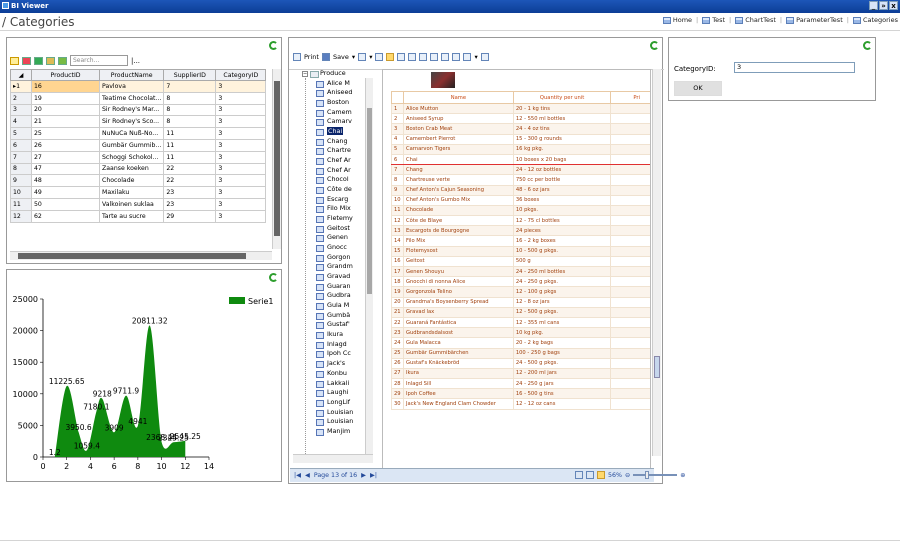 This screenshot has width=900, height=546. I want to click on table-cell: 7, so click(190, 86).